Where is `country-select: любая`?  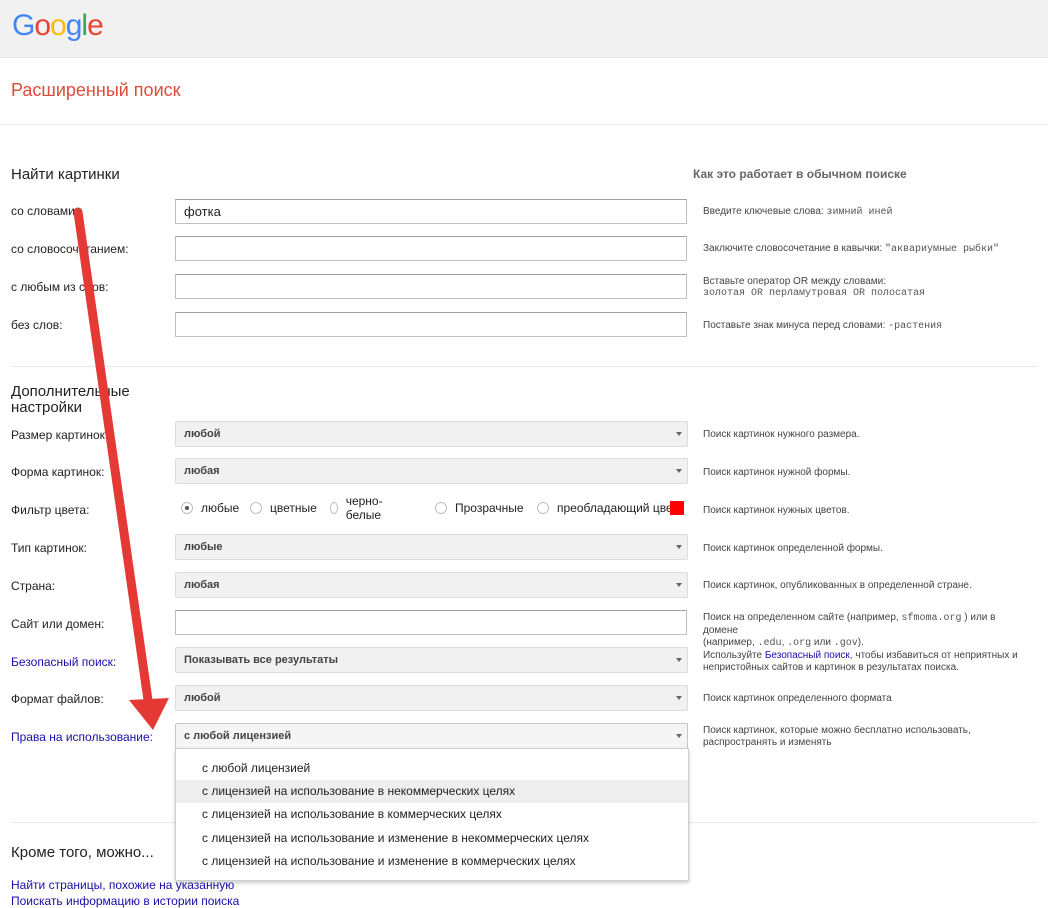 country-select: любая is located at coordinates (431, 585).